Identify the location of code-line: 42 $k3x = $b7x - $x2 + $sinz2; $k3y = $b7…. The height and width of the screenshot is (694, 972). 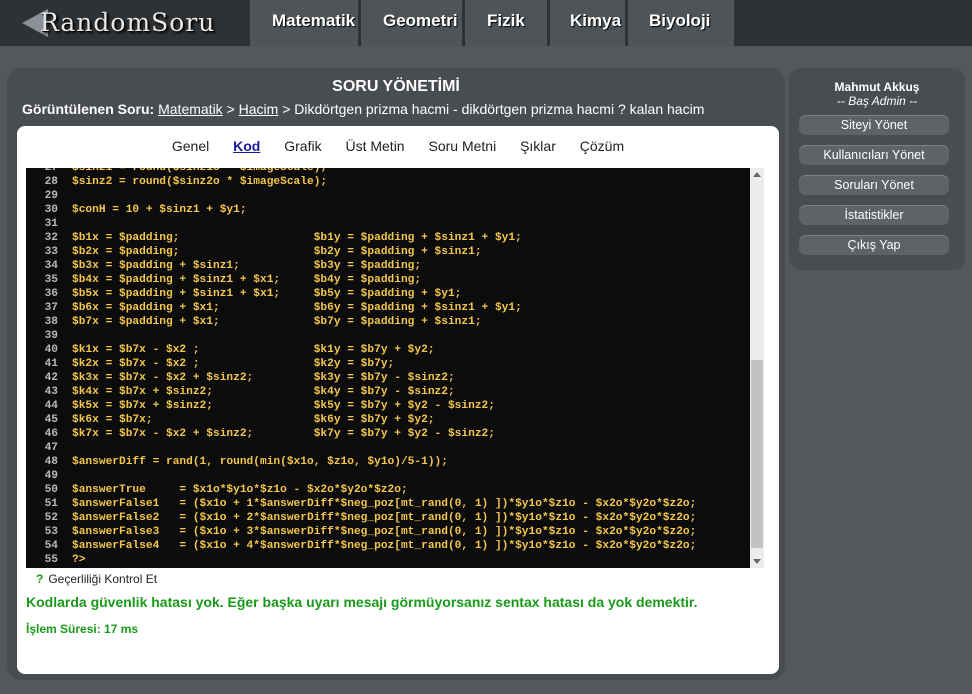
(386, 378).